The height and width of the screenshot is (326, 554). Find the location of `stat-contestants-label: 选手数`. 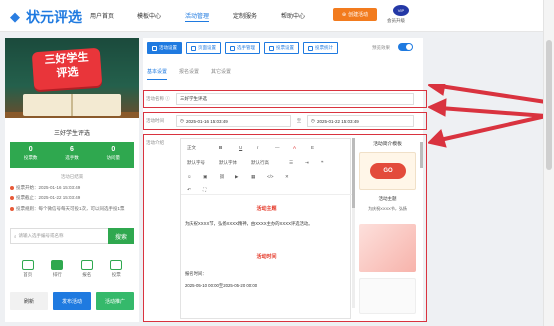

stat-contestants-label: 选手数 is located at coordinates (72, 157).